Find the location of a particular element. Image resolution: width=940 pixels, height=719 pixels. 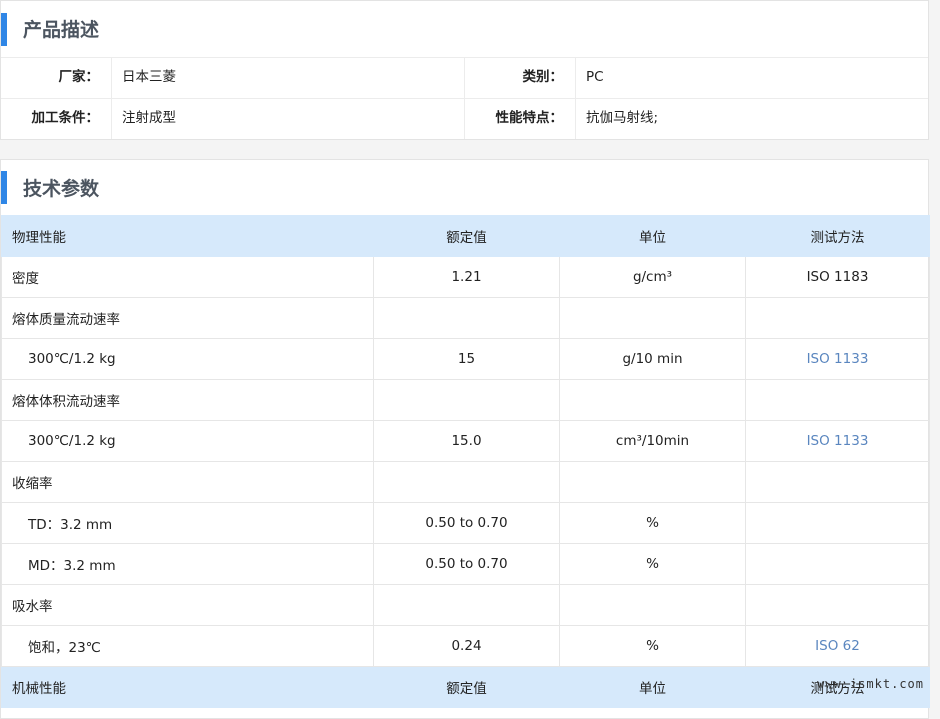

unit-cell: cm³/10min is located at coordinates (653, 441).